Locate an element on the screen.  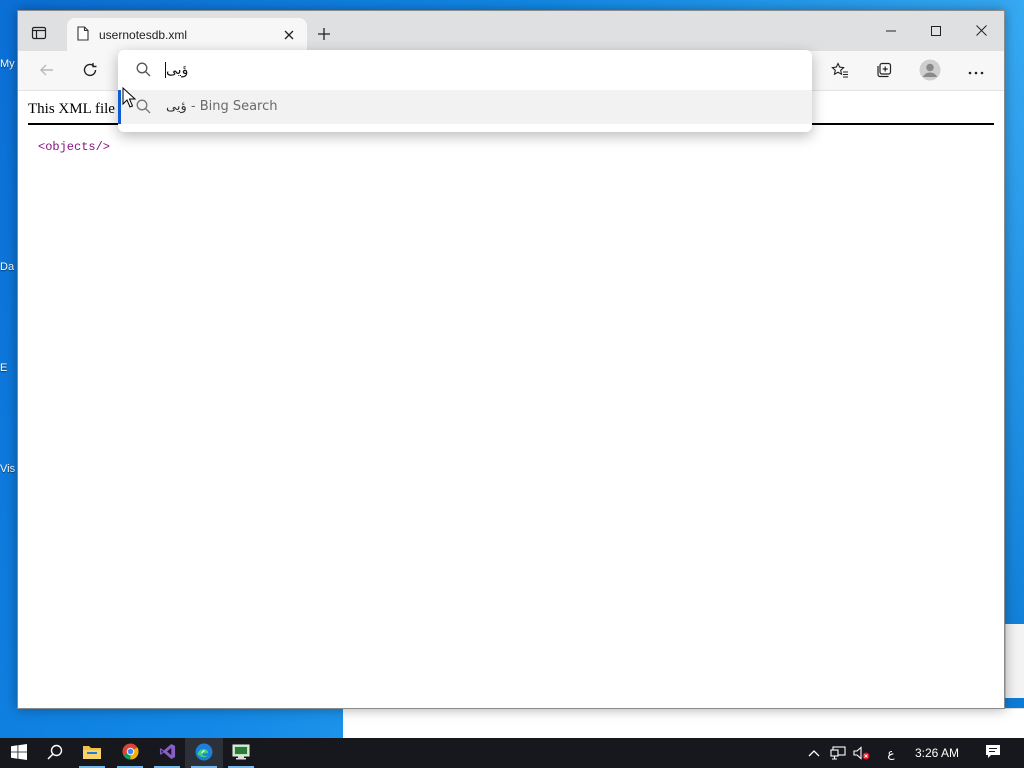
address-bar-dropdown: ؤيى - Bing Search is located at coordinates (465, 91).